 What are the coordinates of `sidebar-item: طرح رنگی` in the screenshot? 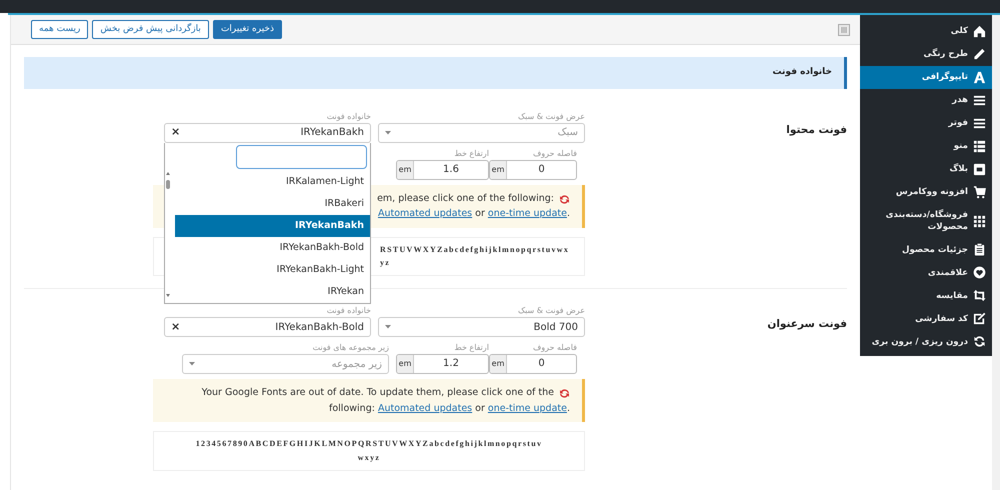 It's located at (926, 54).